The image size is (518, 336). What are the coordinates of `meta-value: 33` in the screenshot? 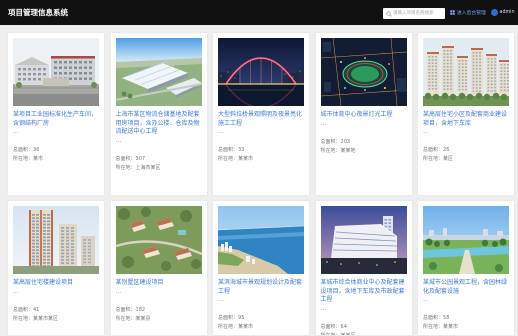 It's located at (241, 150).